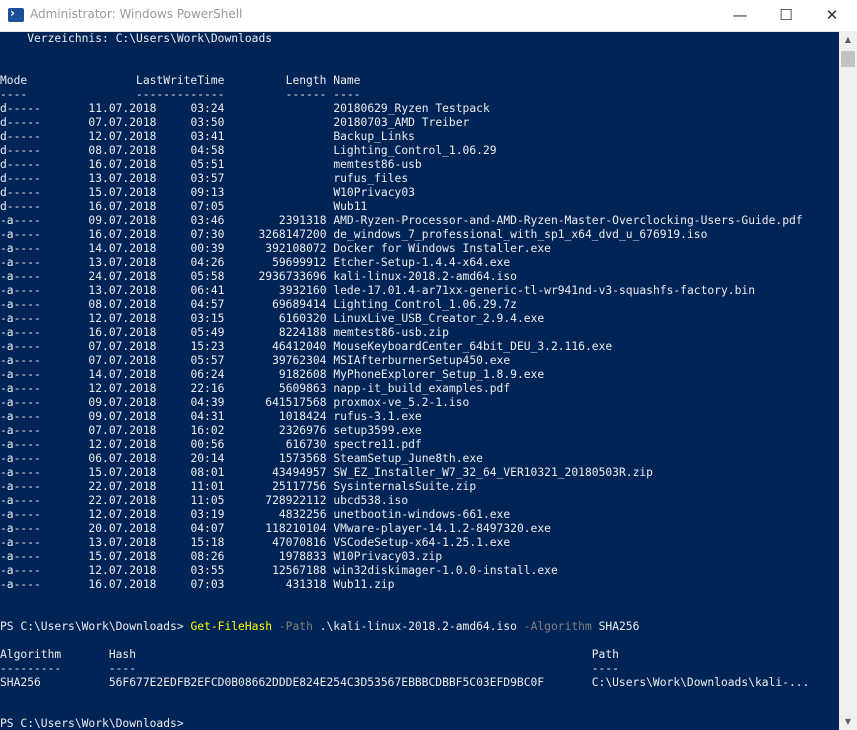  Describe the element at coordinates (374, 192) in the screenshot. I see `file-name: W10Privacy03` at that location.